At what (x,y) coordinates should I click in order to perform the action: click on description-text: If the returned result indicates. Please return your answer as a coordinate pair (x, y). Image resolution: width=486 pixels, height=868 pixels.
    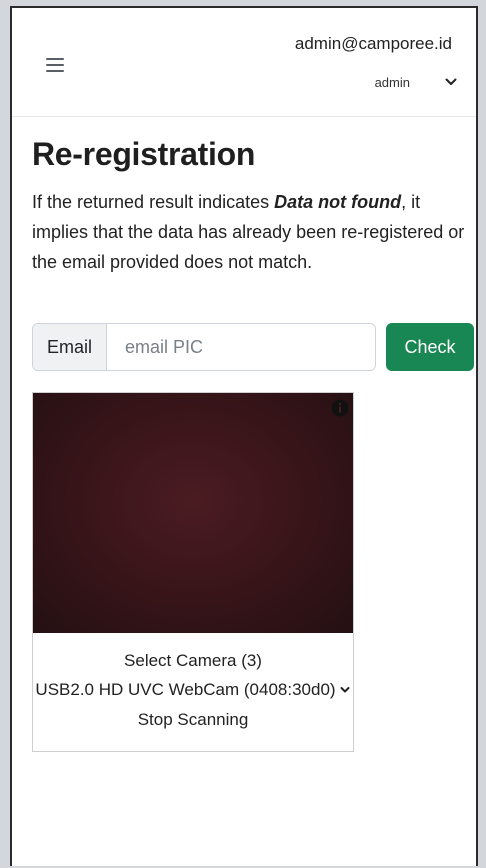
    Looking at the image, I should click on (153, 202).